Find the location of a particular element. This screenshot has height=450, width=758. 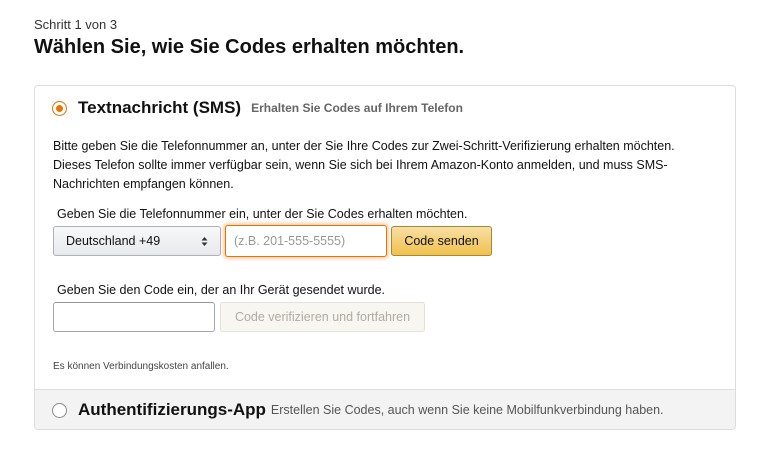

description-line: Nachrichten empfangen können. is located at coordinates (143, 184).